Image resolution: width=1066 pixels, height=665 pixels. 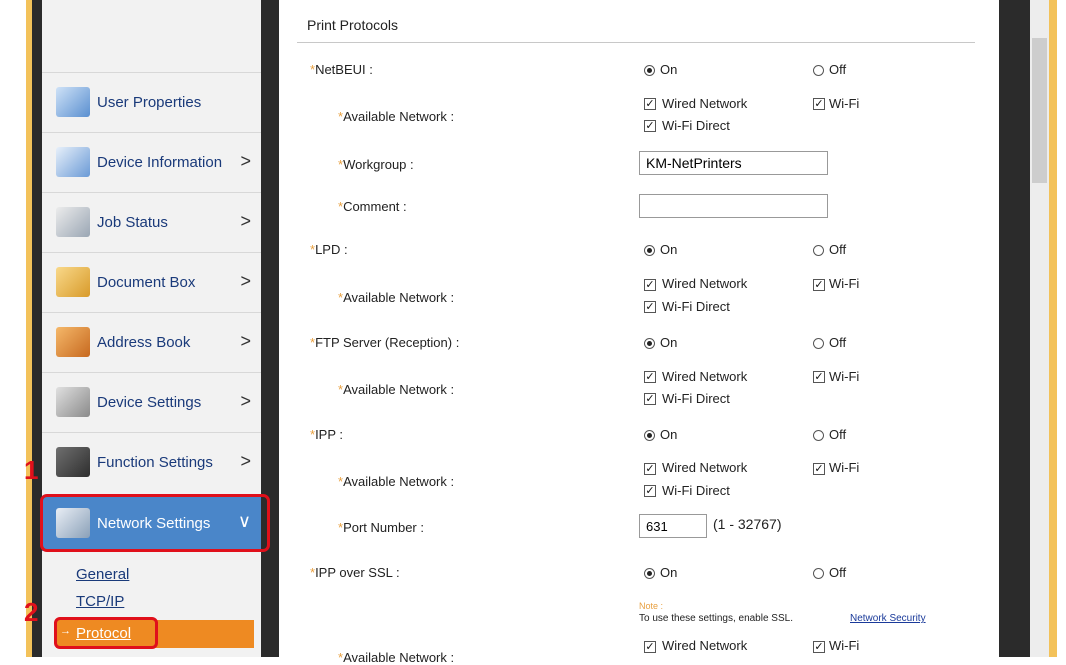 I want to click on lpd-wifi-direct-checkbox: ✓, so click(x=650, y=307).